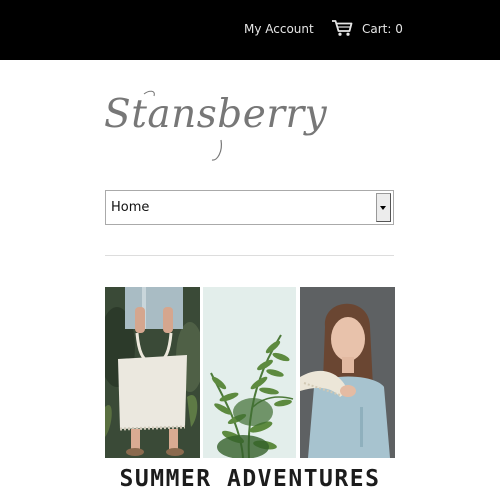  I want to click on banner-caption: SUMMER ADVENTURES, so click(250, 479).